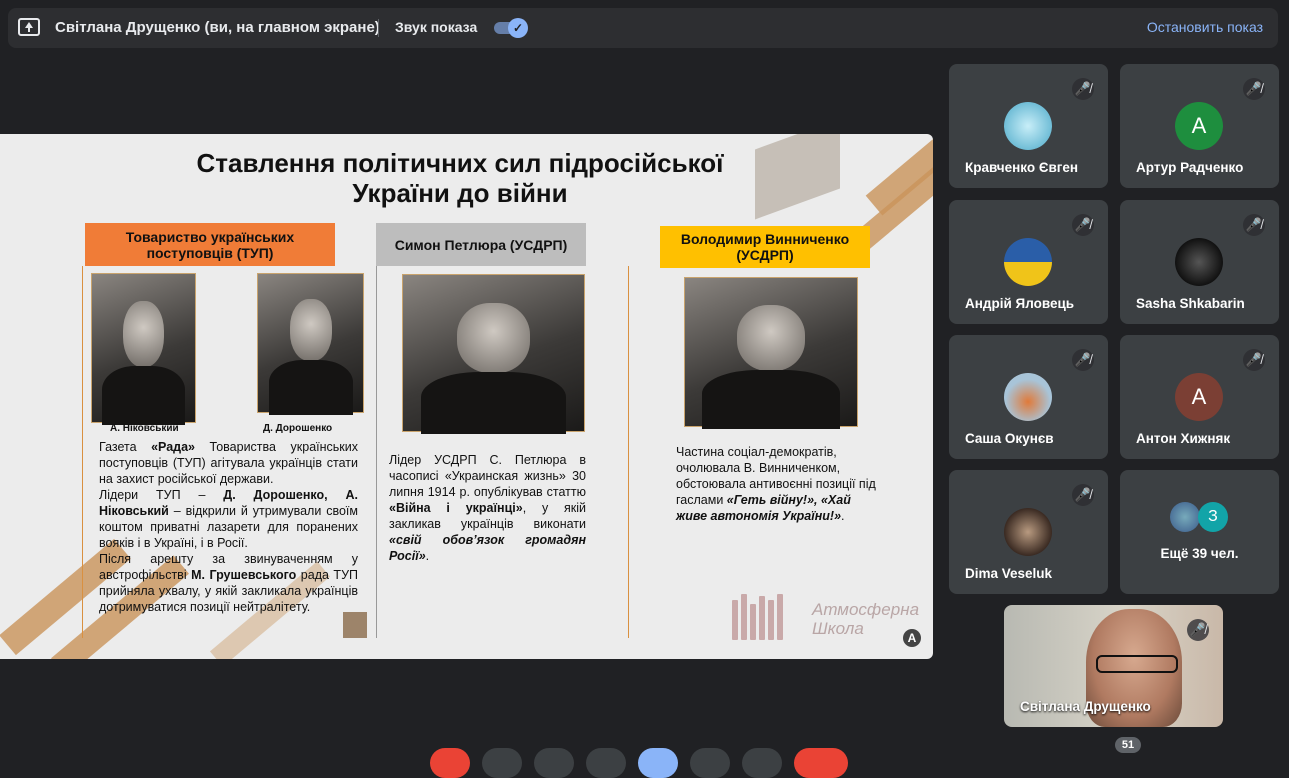 The image size is (1289, 778). Describe the element at coordinates (173, 447) in the screenshot. I see `text-bold: «Рада»` at that location.